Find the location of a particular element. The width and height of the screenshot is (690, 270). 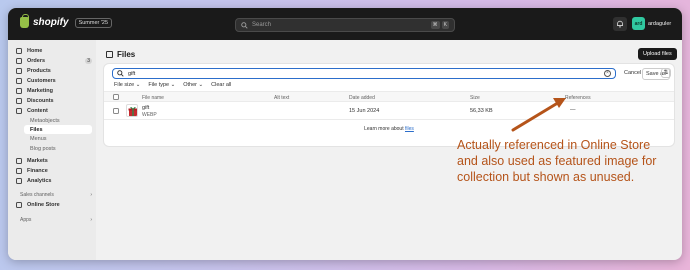

sort-icon: ⇅ is located at coordinates (666, 73).